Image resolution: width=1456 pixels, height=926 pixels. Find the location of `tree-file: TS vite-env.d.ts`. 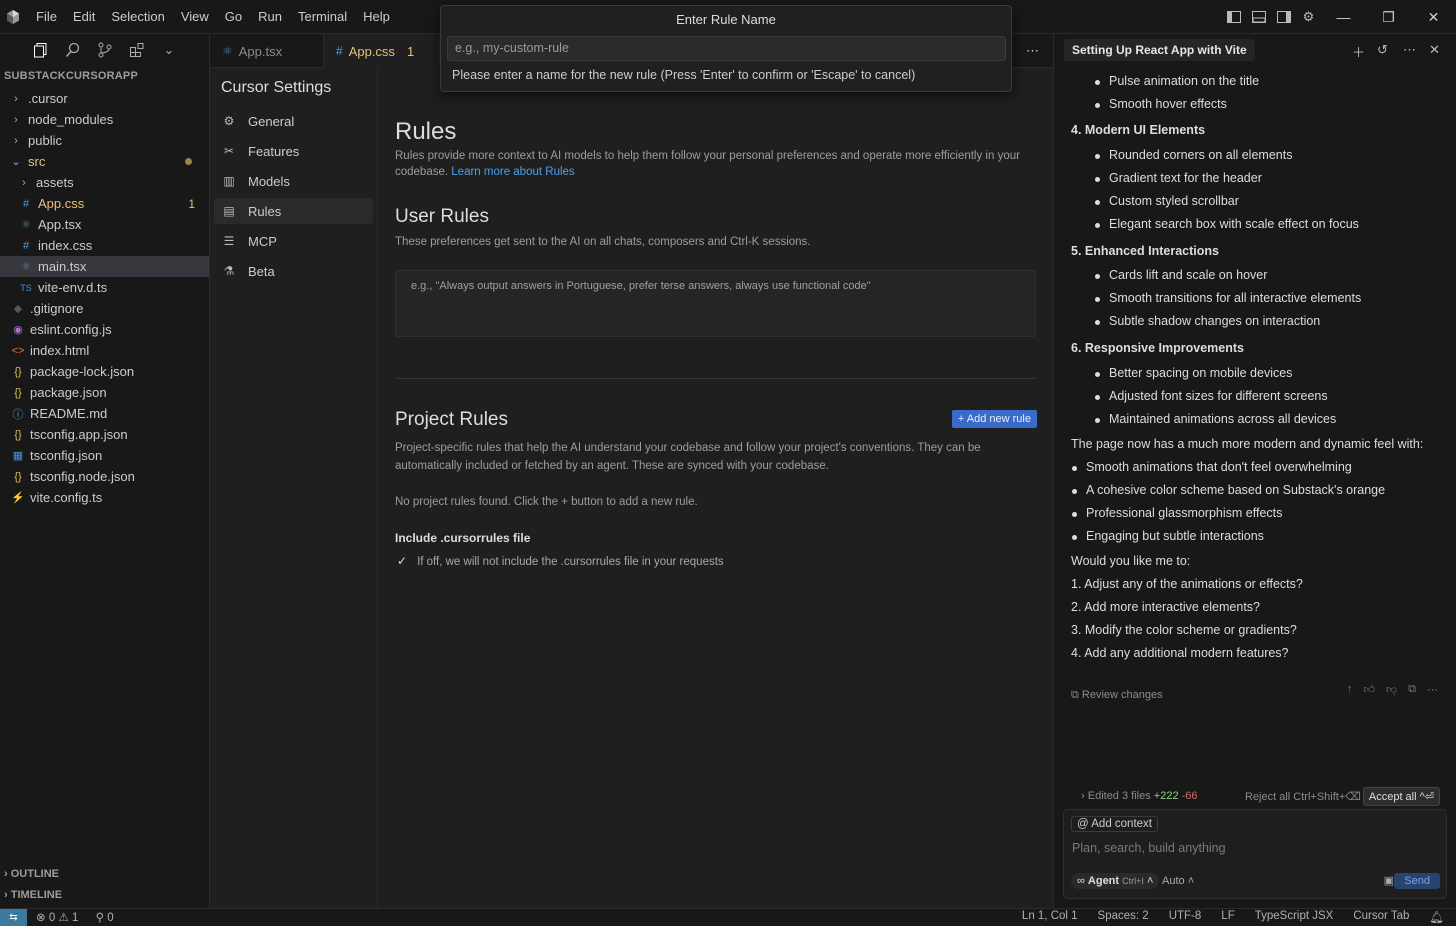

tree-file: TS vite-env.d.ts is located at coordinates (104, 287).